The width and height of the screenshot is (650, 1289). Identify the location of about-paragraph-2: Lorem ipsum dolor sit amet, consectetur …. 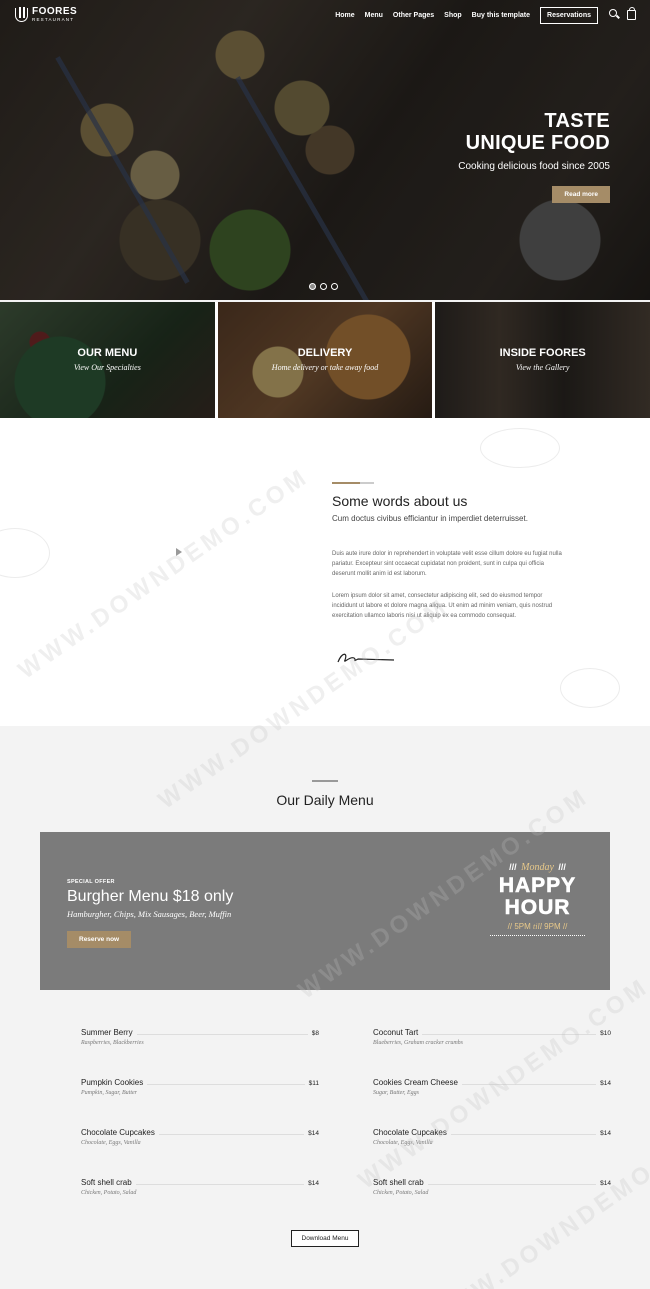
(442, 606).